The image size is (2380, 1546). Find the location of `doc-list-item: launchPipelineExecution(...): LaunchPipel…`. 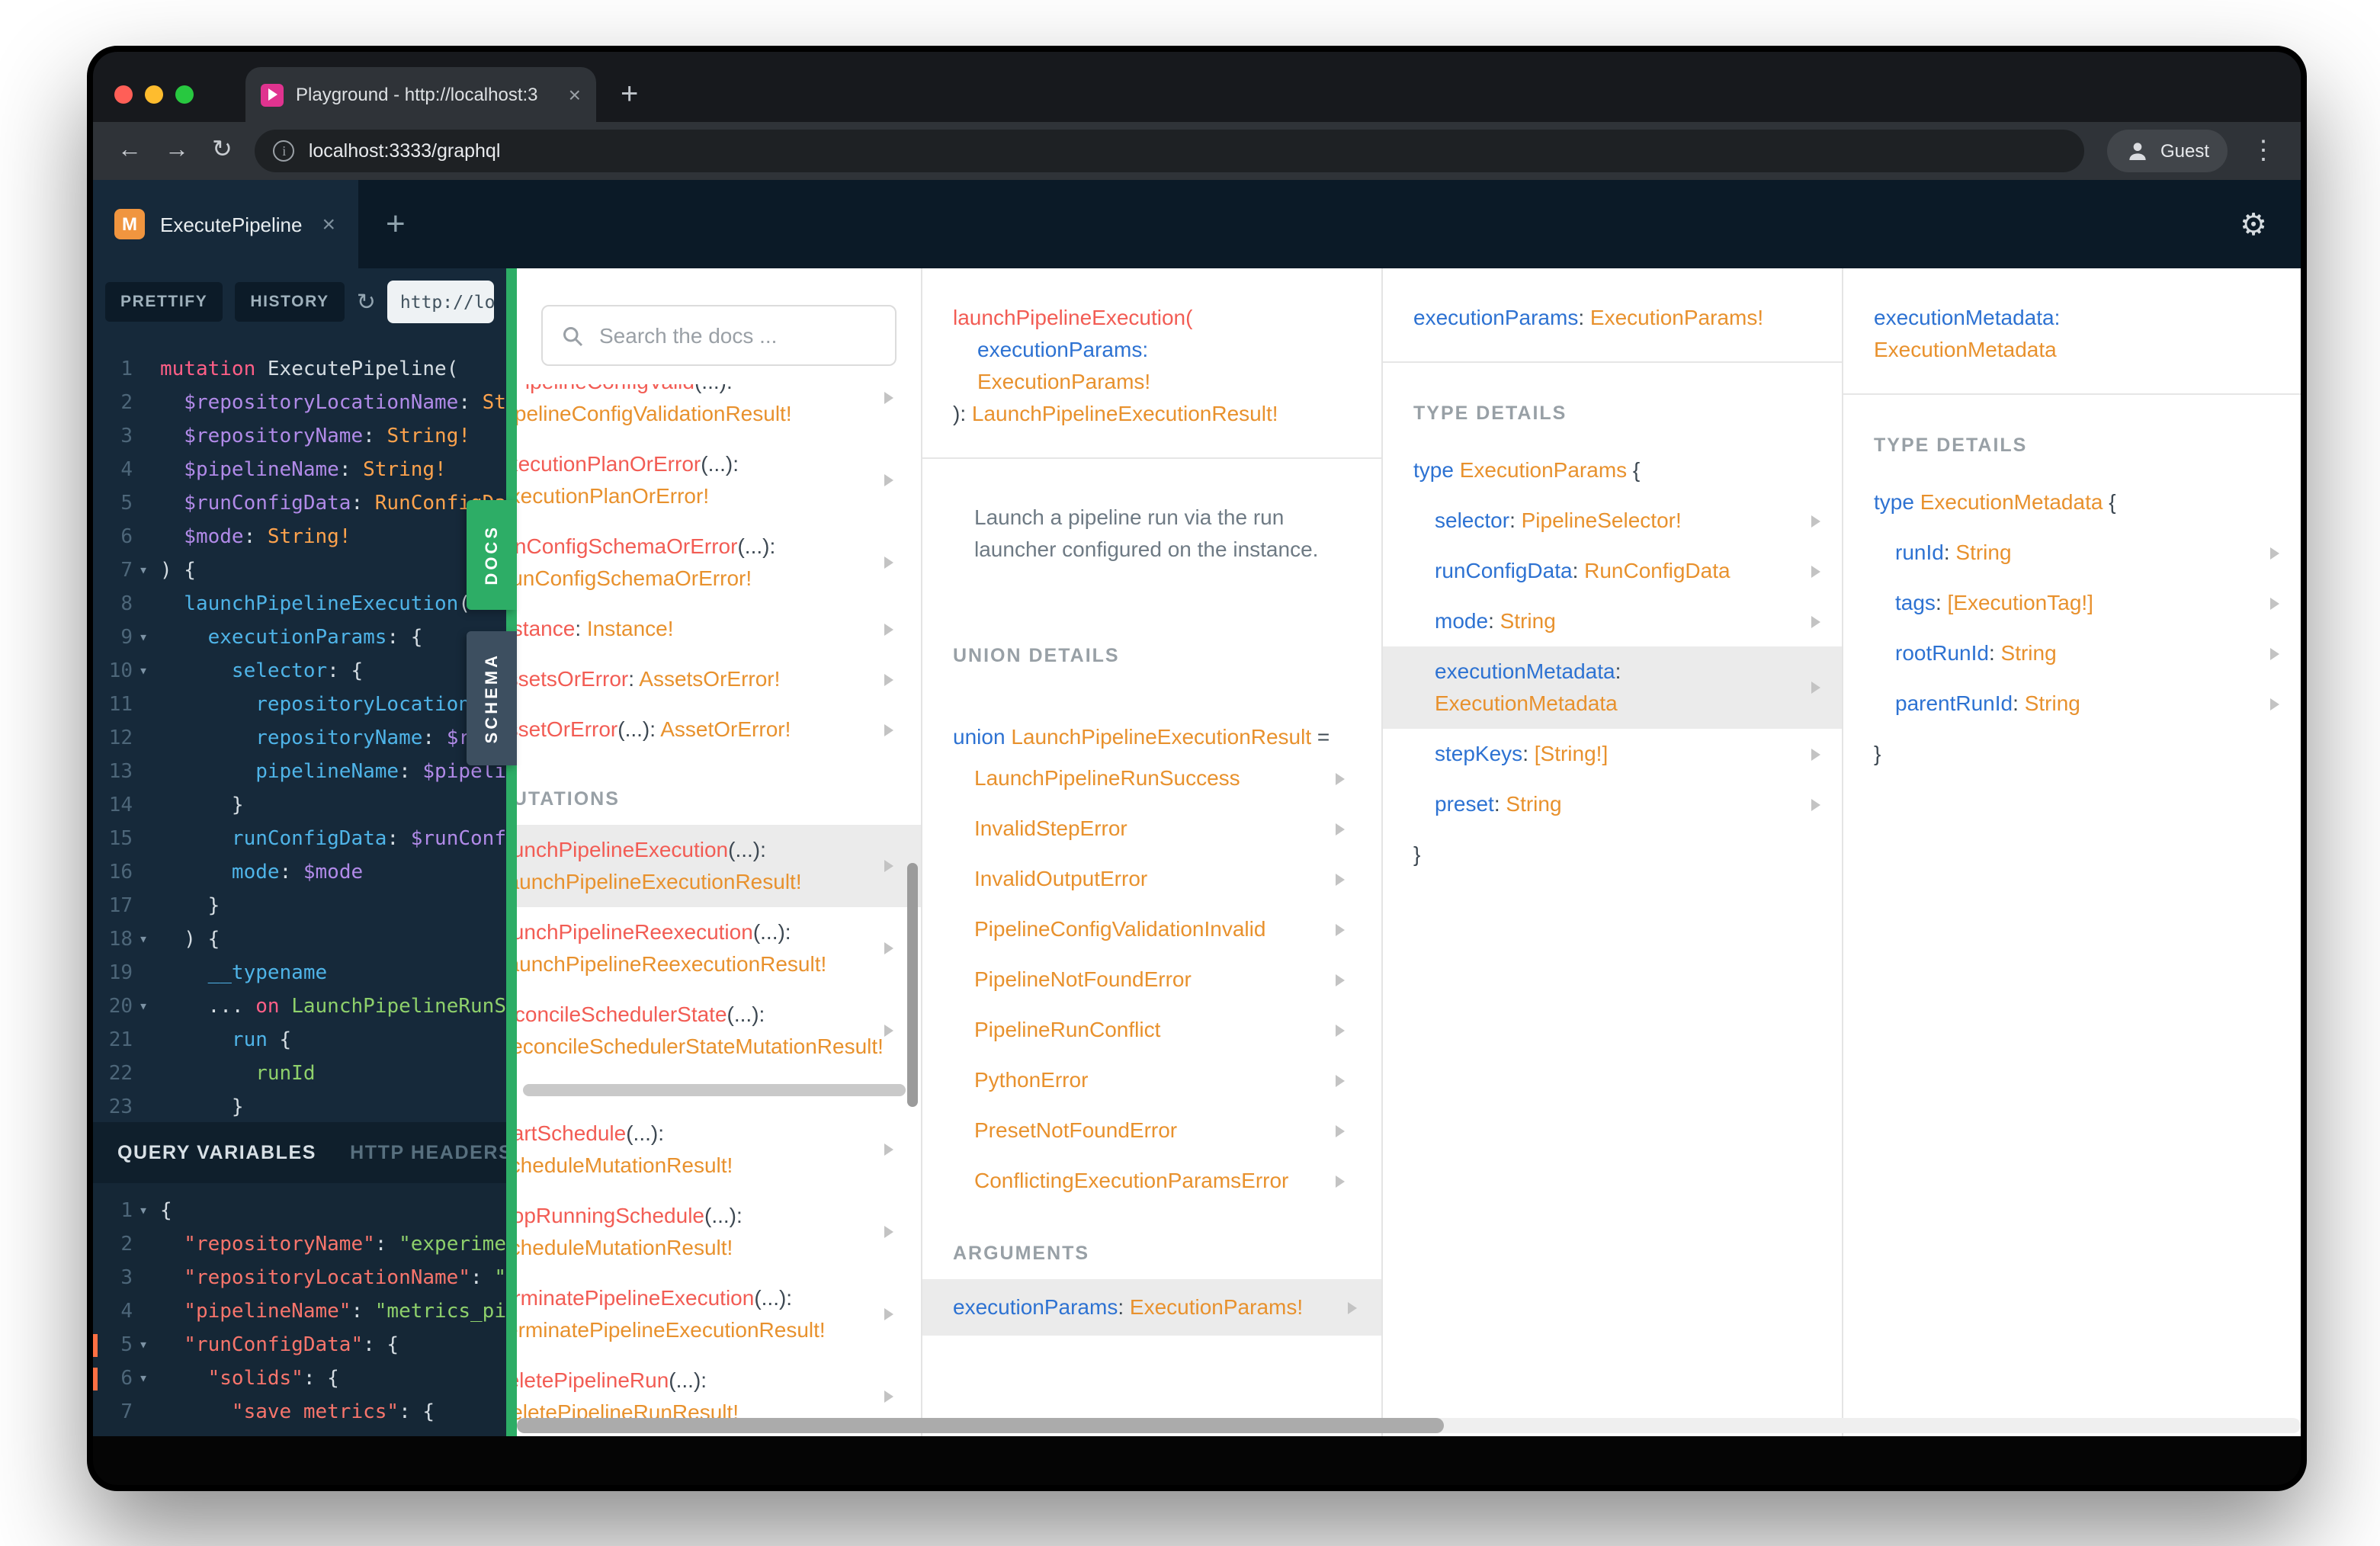

doc-list-item: launchPipelineExecution(...): LaunchPipel… is located at coordinates (719, 866).